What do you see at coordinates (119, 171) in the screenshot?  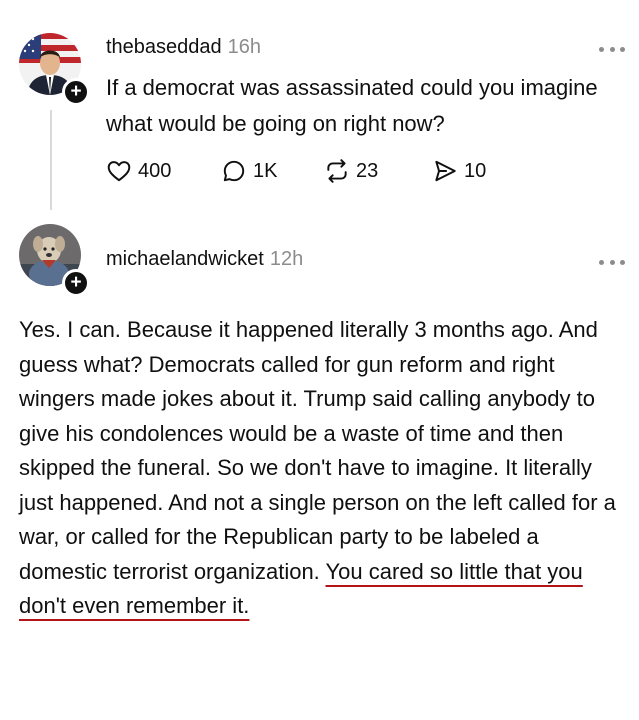 I see `heart-icon` at bounding box center [119, 171].